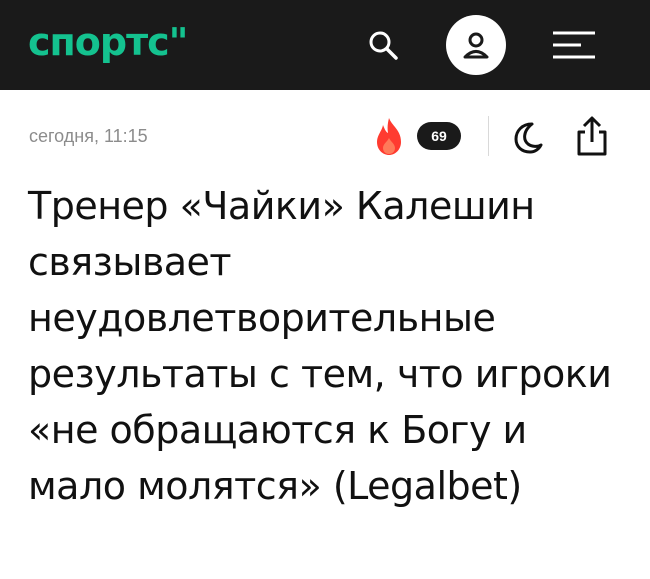 Image resolution: width=650 pixels, height=579 pixels. I want to click on publish-date: сегодня, 11:15, so click(88, 136).